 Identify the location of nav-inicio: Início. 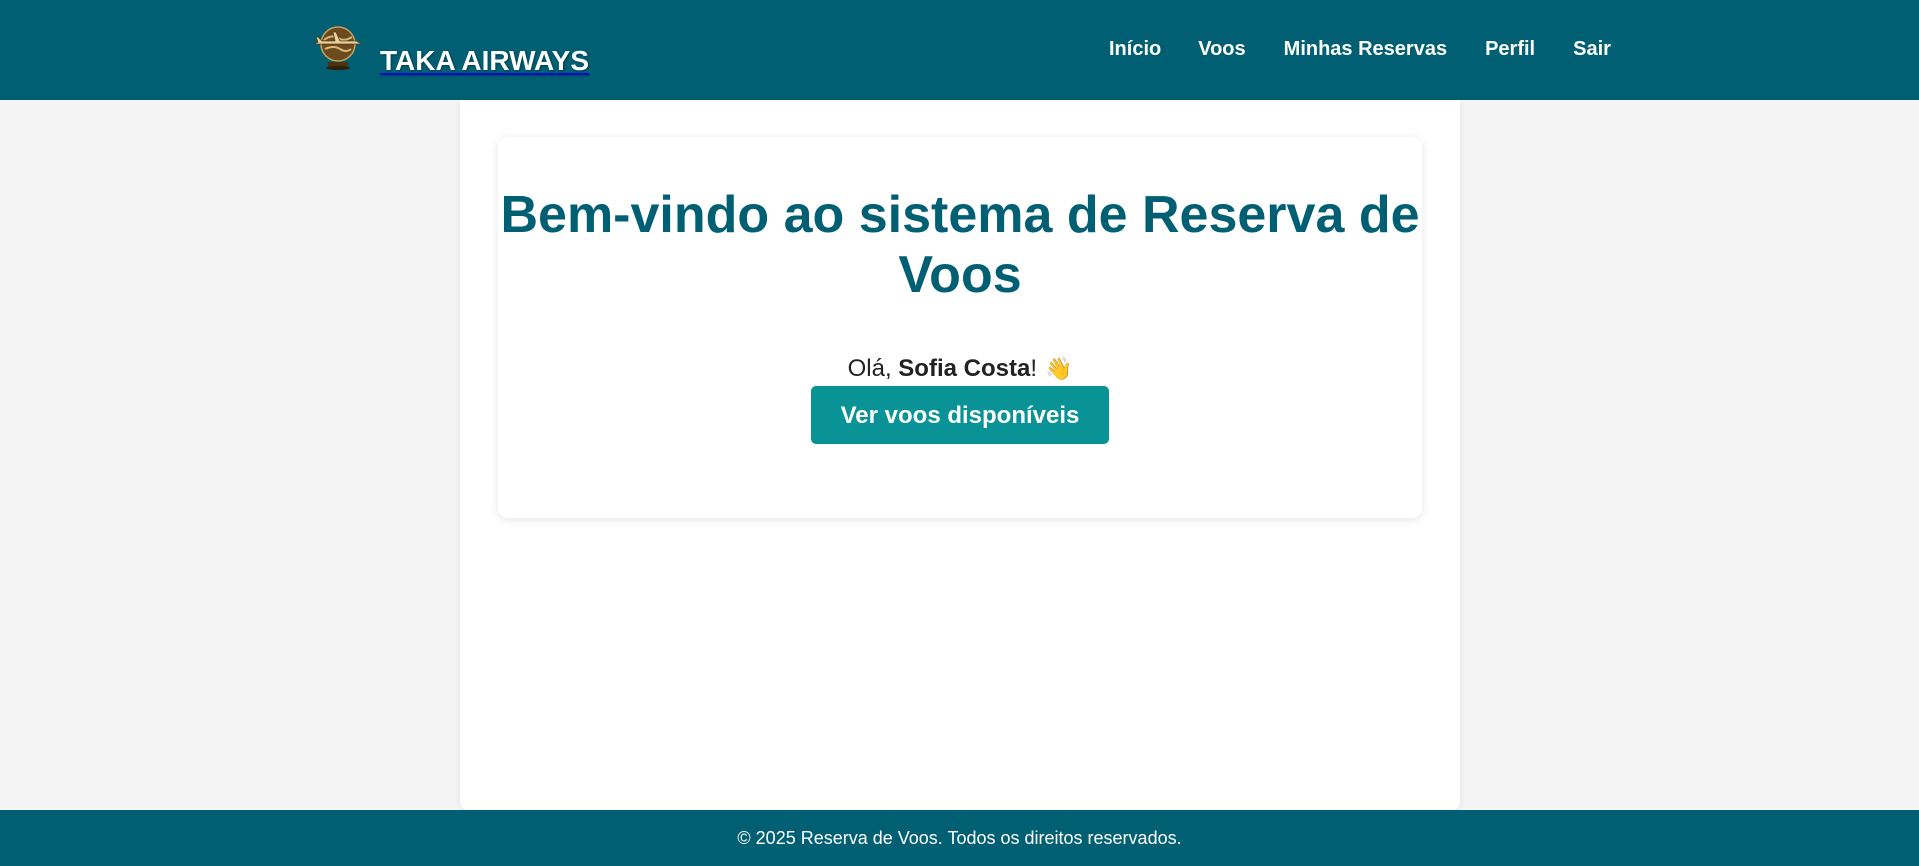
(1135, 49).